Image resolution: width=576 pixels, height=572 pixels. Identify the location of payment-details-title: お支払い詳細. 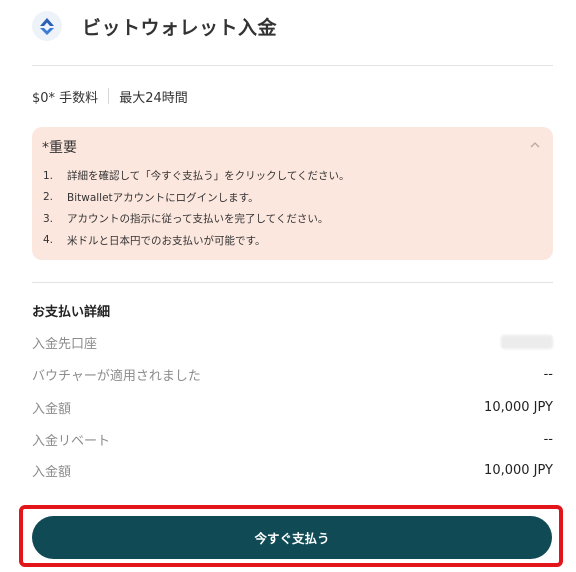
(71, 312).